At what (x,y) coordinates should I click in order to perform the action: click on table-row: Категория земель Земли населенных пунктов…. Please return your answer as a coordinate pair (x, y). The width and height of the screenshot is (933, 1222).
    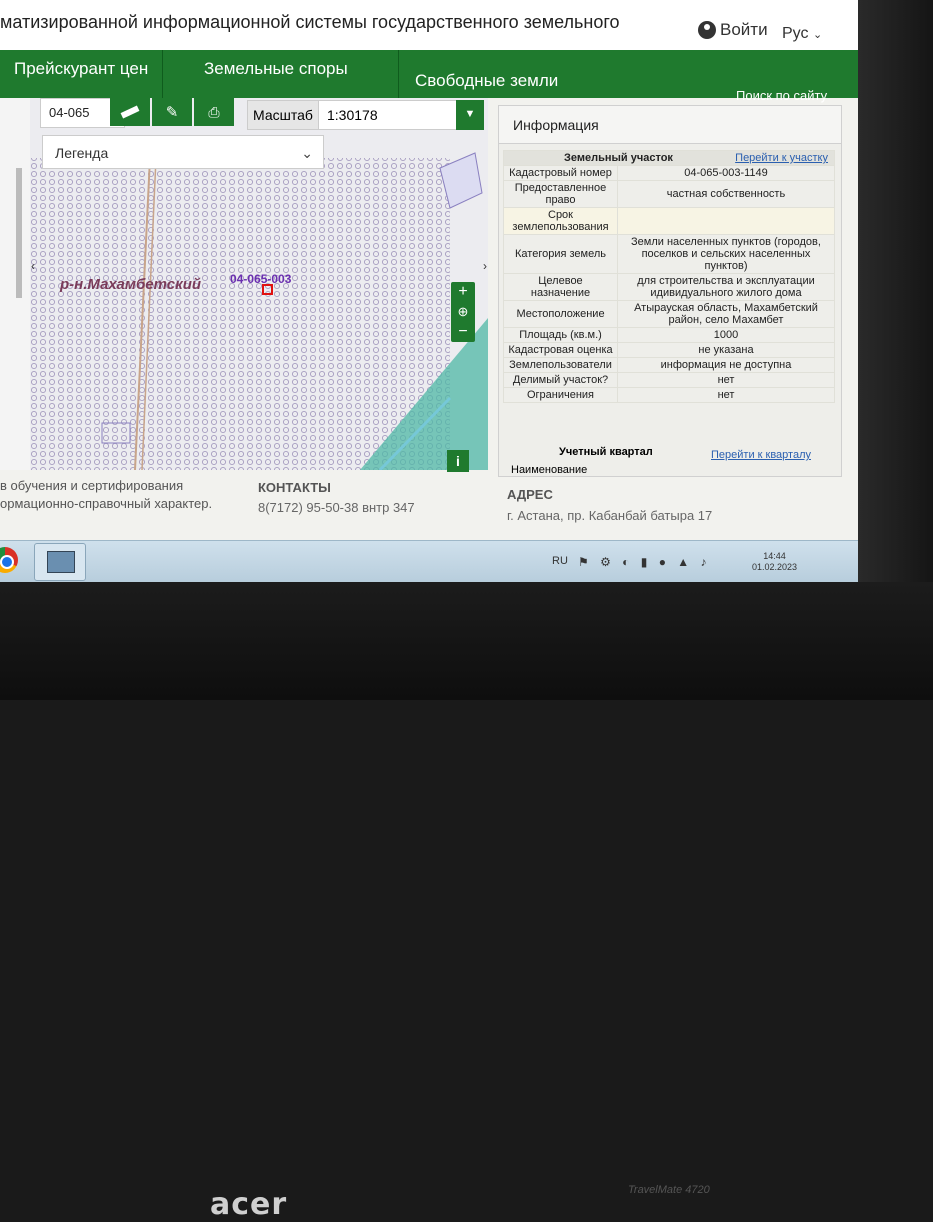
    Looking at the image, I should click on (669, 254).